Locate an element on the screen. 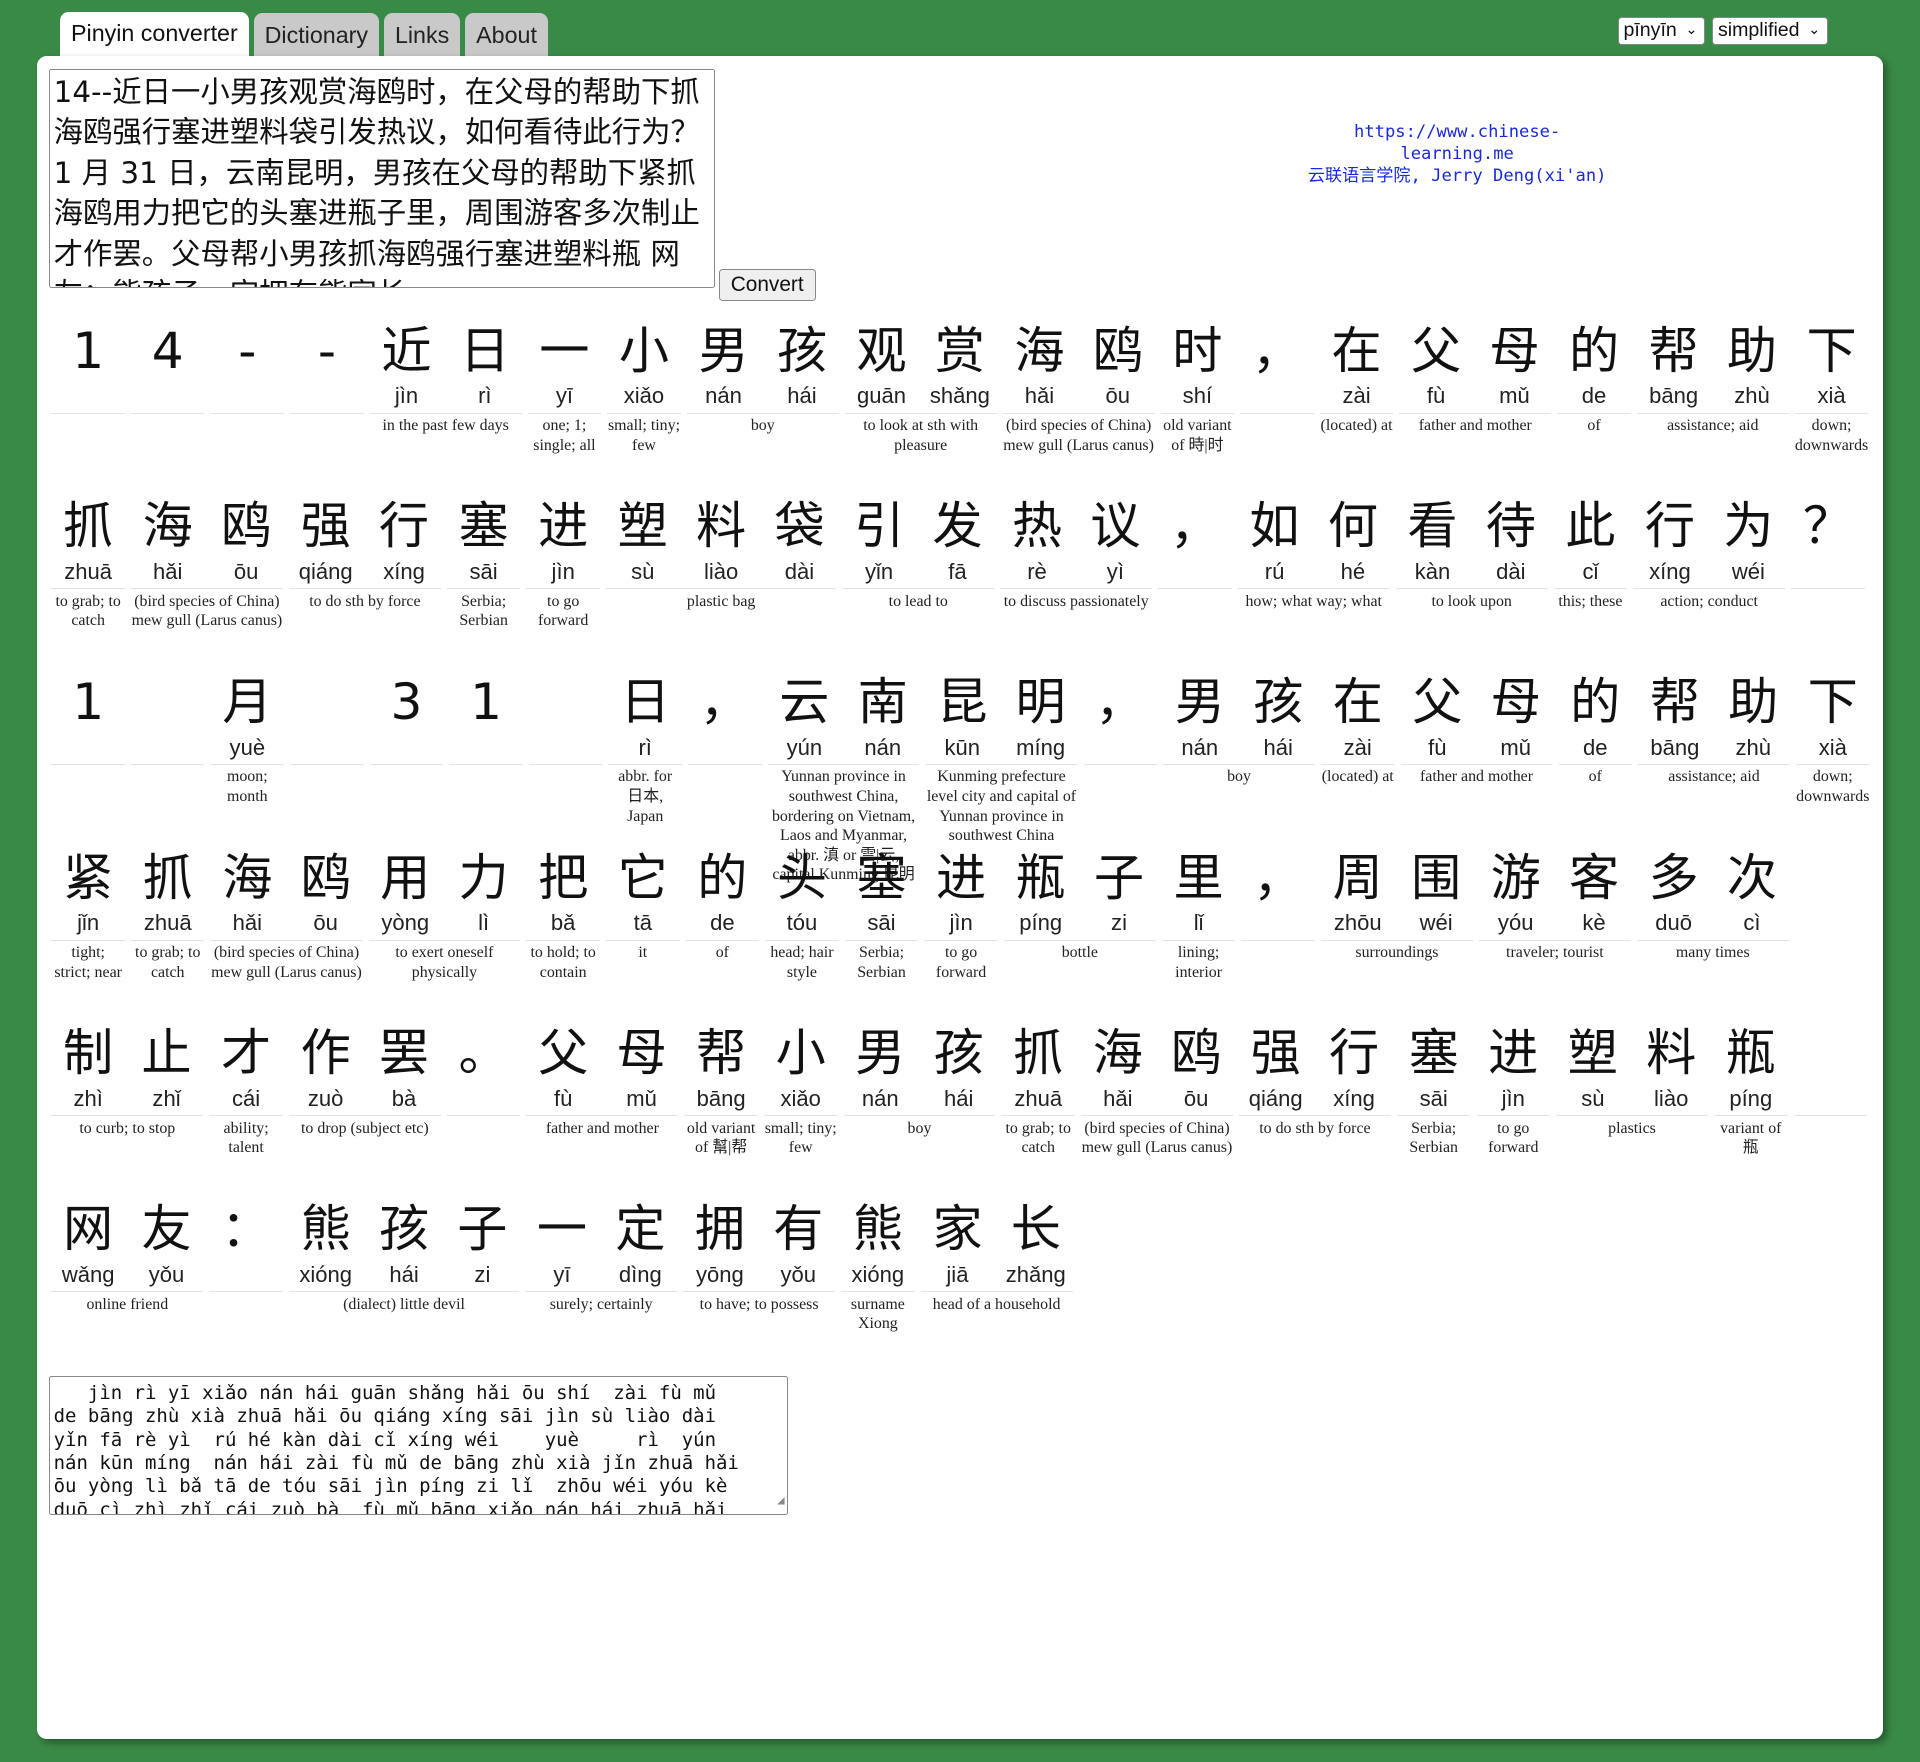 The width and height of the screenshot is (1920, 1762). word-unit: 熊 xióng 孩 hái 子 zi (dialect) little devil is located at coordinates (404, 1256).